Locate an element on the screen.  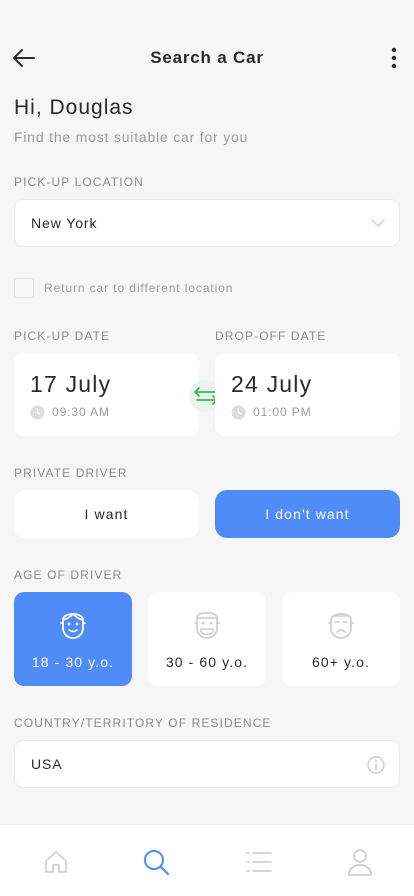
age-option-label: 18 - 30 y.o. is located at coordinates (73, 662).